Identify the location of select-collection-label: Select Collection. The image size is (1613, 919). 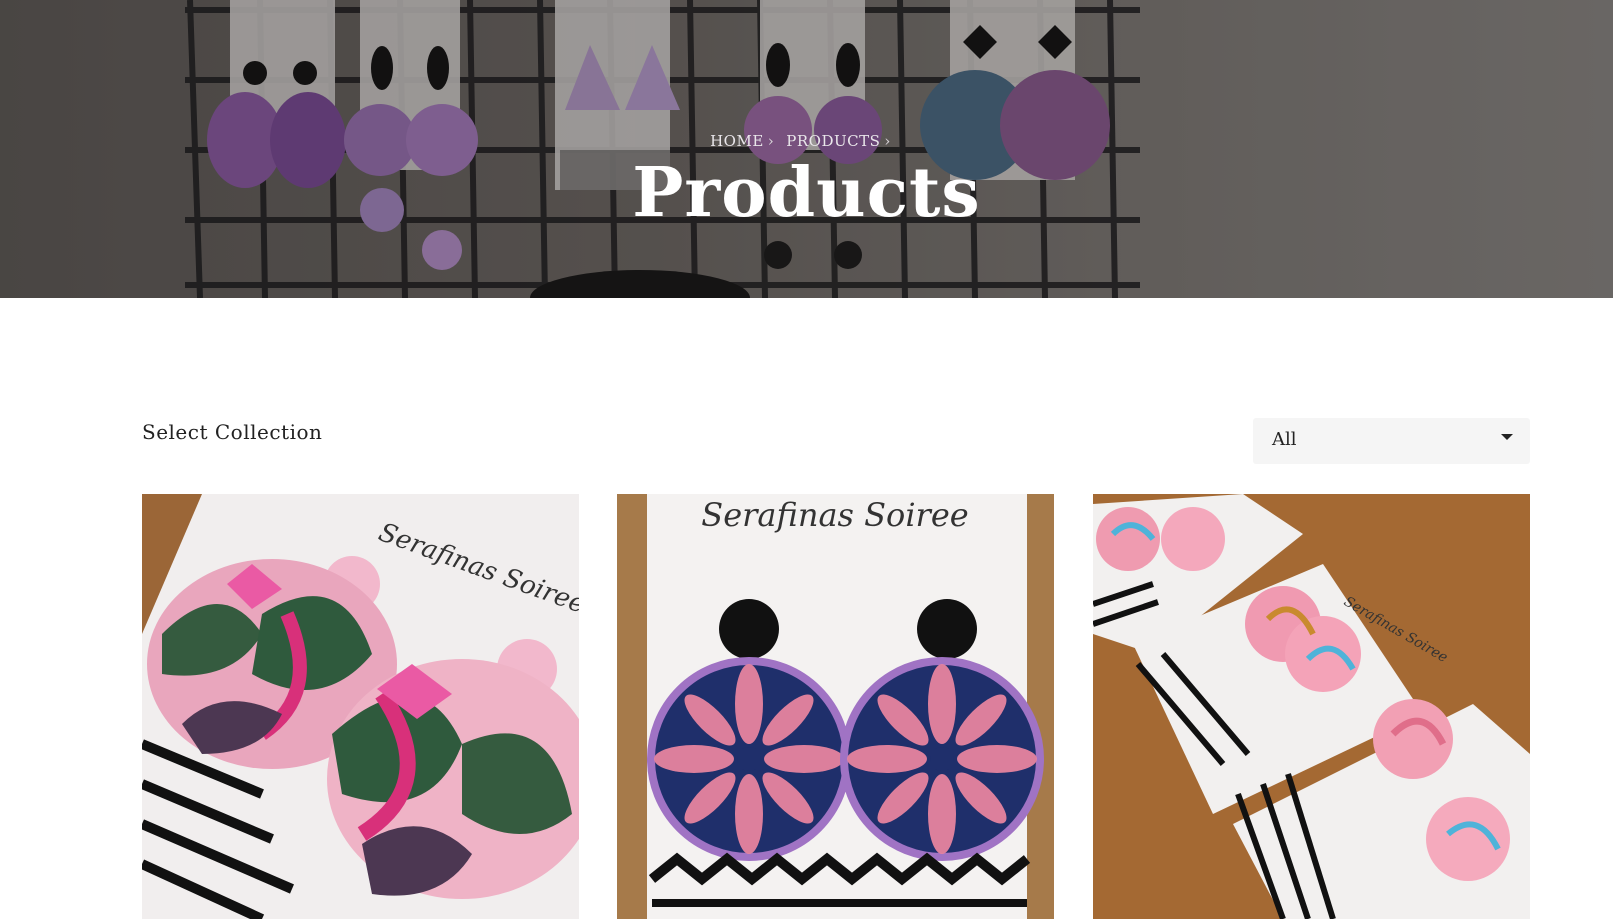
(232, 432).